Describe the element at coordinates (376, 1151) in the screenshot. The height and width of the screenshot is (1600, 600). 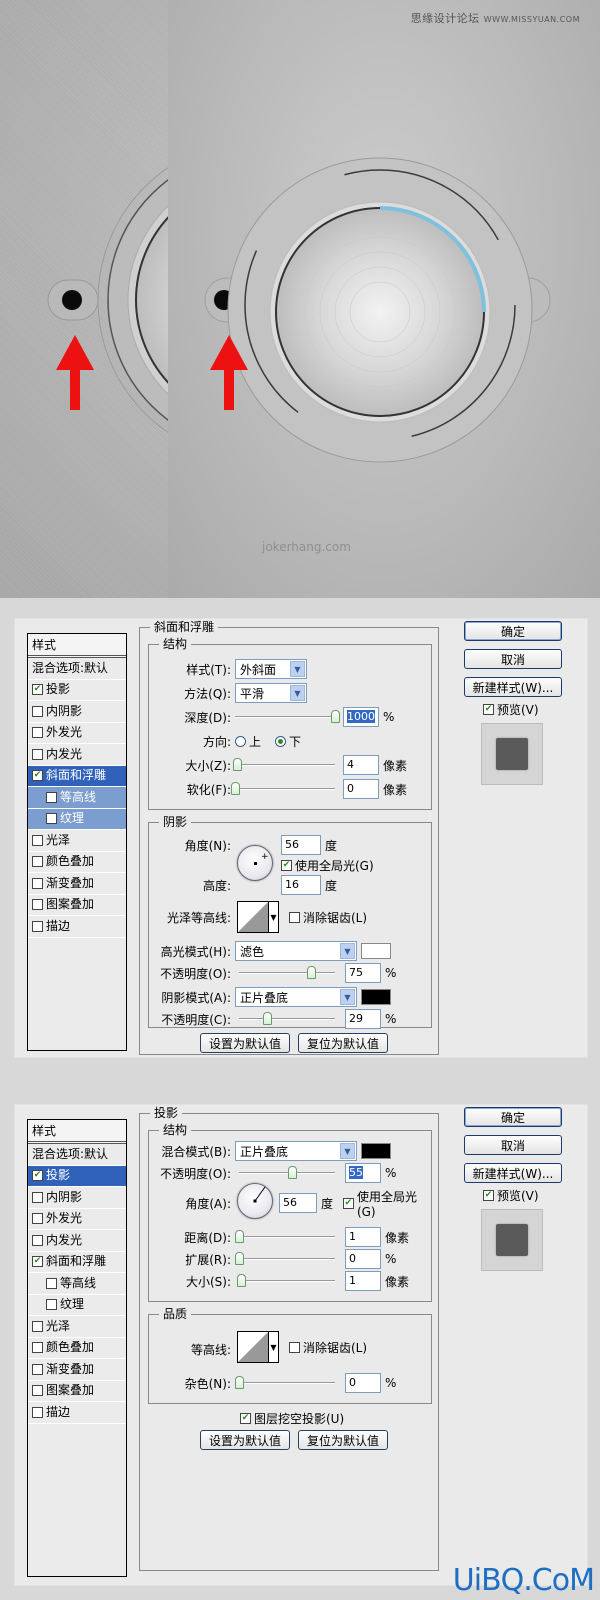
I see `shadow-color-swatch` at that location.